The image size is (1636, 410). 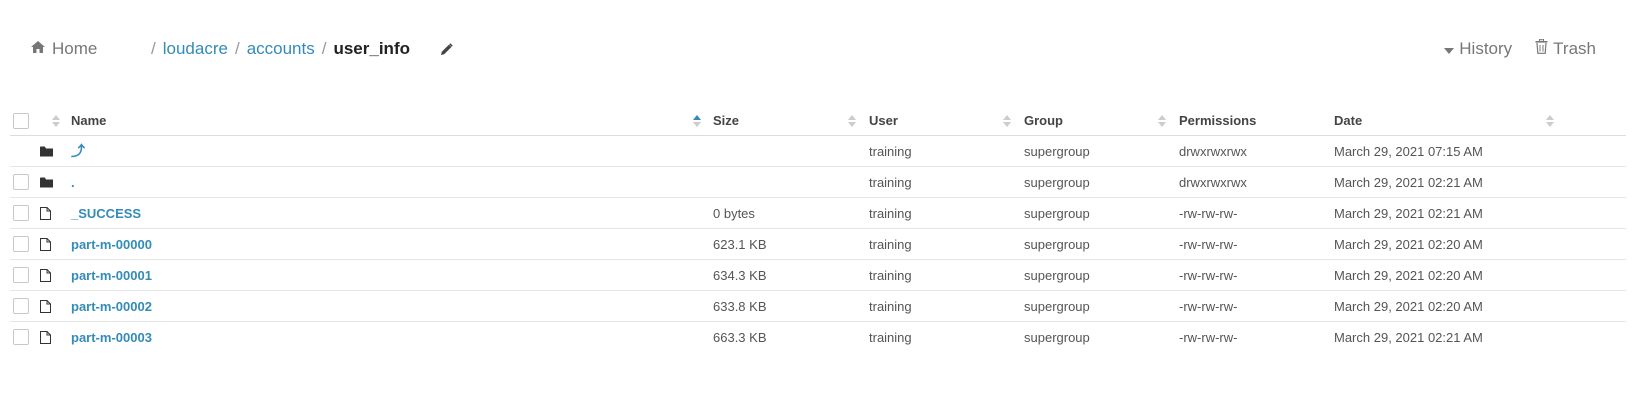 I want to click on caret-down-icon, so click(x=1451, y=49).